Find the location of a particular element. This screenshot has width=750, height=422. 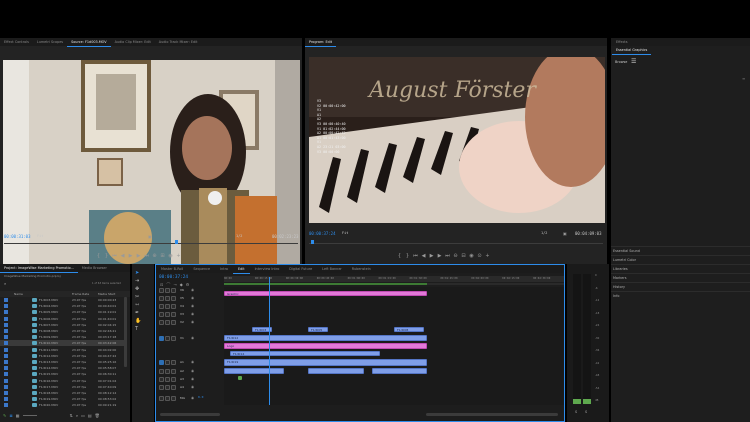

timeline-hscroll-right is located at coordinates (492, 414).